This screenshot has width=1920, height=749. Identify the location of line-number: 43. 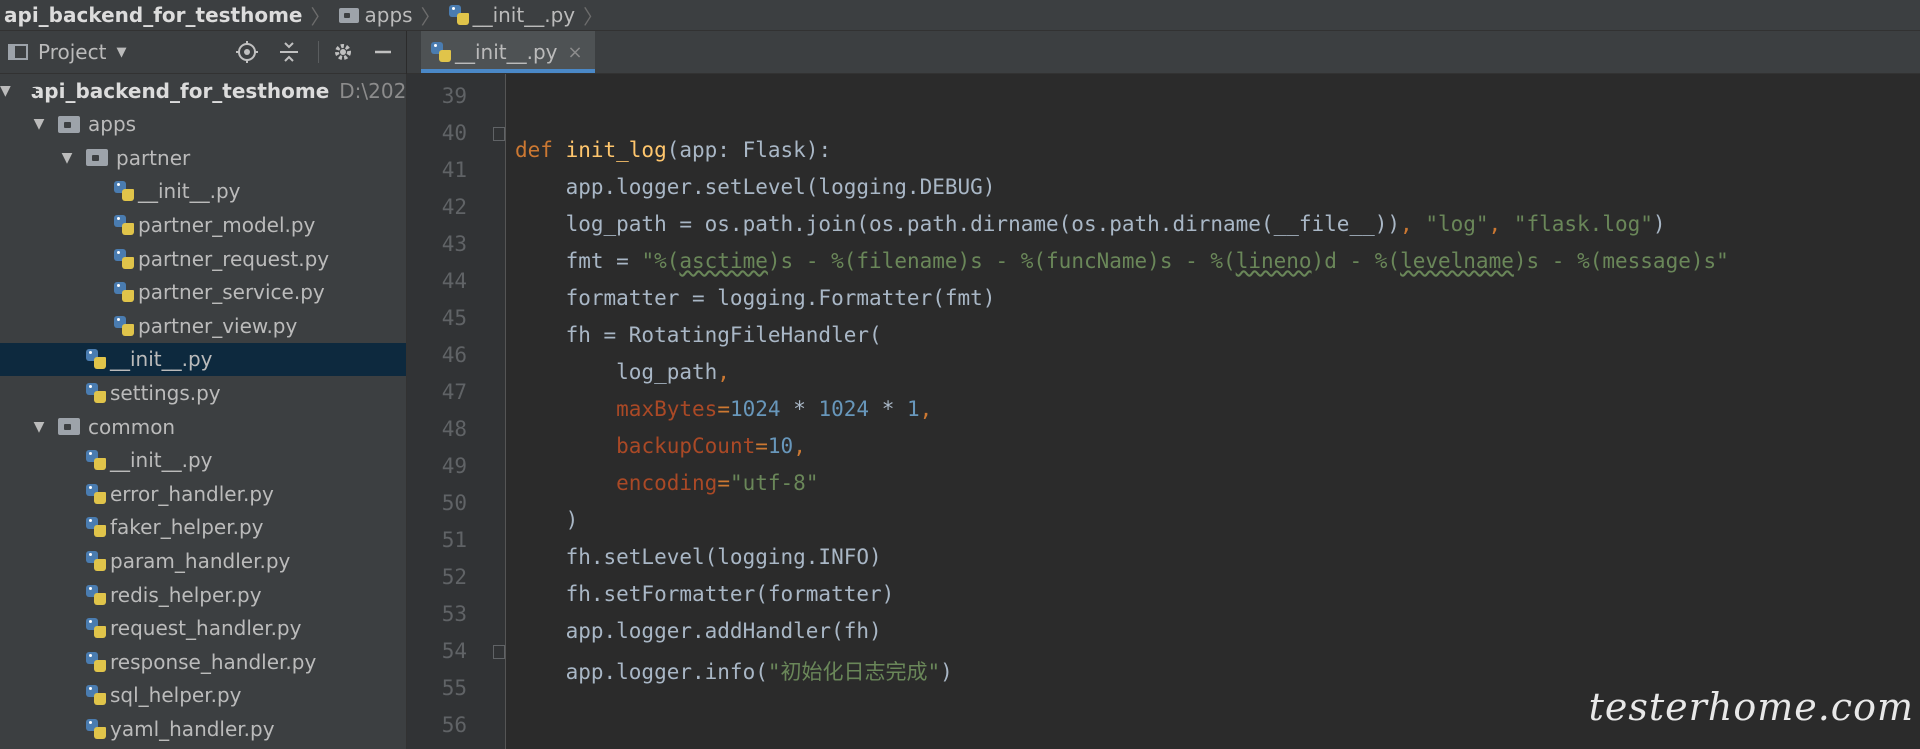
(454, 244).